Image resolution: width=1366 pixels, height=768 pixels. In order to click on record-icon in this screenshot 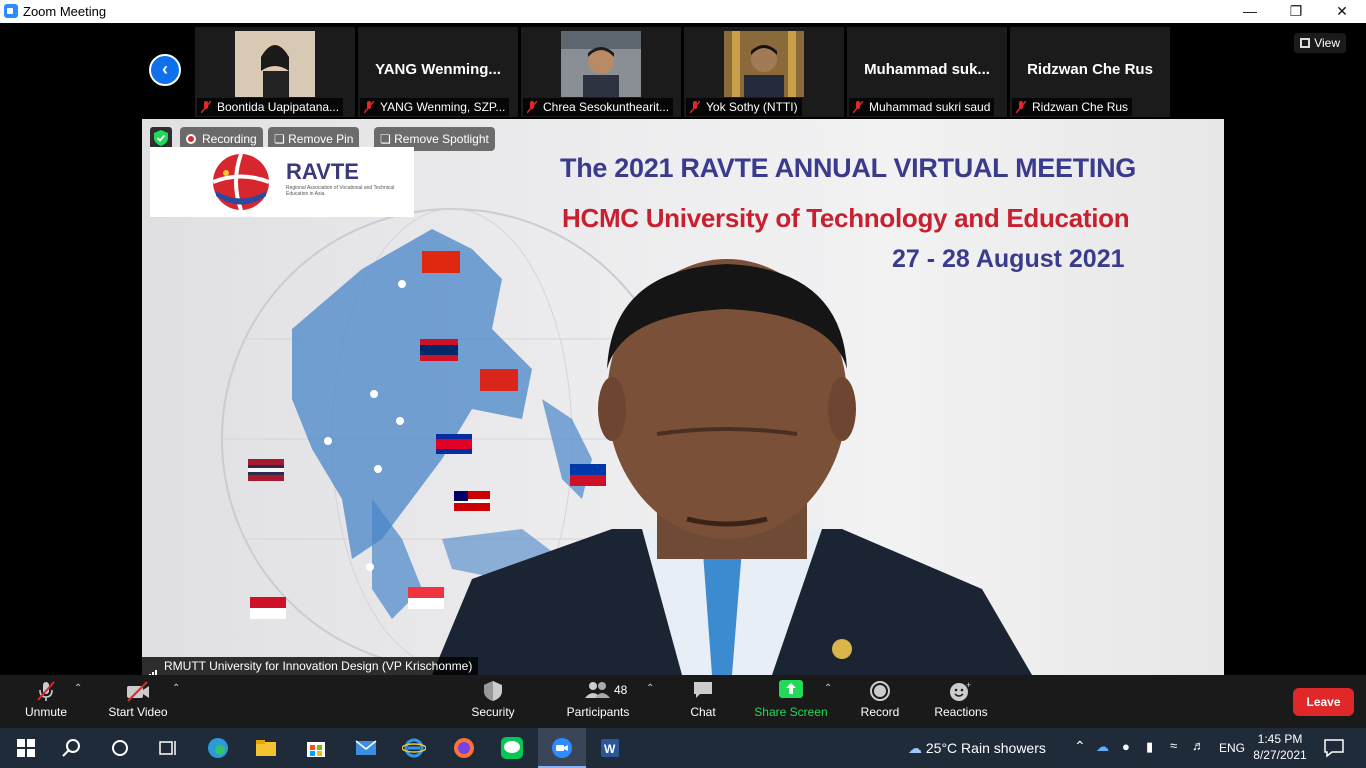, I will do `click(880, 691)`.